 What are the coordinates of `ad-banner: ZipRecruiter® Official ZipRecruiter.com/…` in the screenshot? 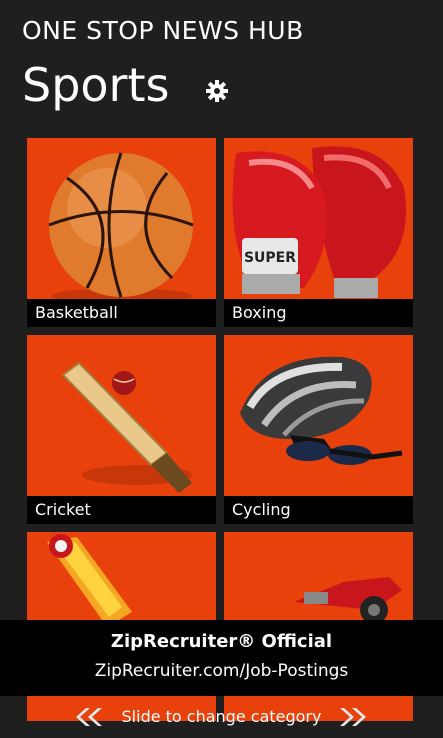 It's located at (221, 658).